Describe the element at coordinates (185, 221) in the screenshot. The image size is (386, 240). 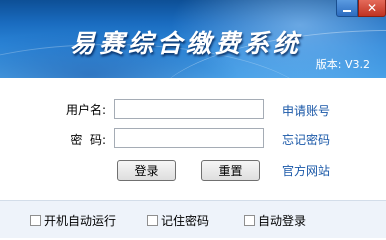
I see `remember-password-label: 记住密码` at that location.